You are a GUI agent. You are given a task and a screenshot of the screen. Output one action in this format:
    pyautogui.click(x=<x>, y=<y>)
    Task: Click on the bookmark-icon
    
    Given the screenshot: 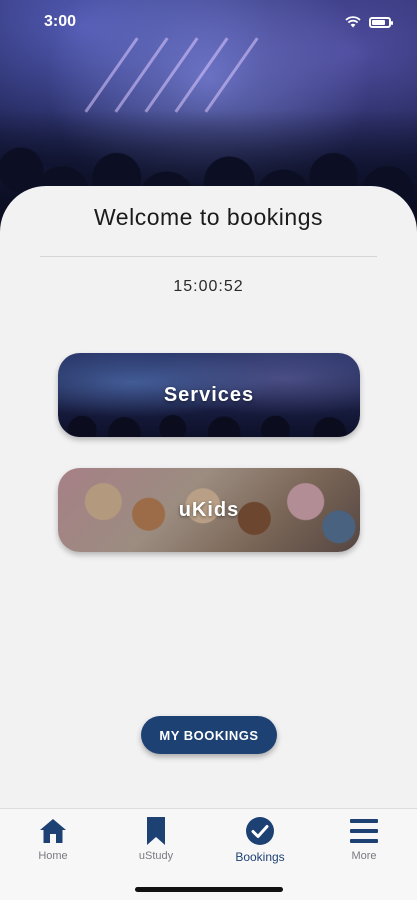 What is the action you would take?
    pyautogui.click(x=156, y=831)
    